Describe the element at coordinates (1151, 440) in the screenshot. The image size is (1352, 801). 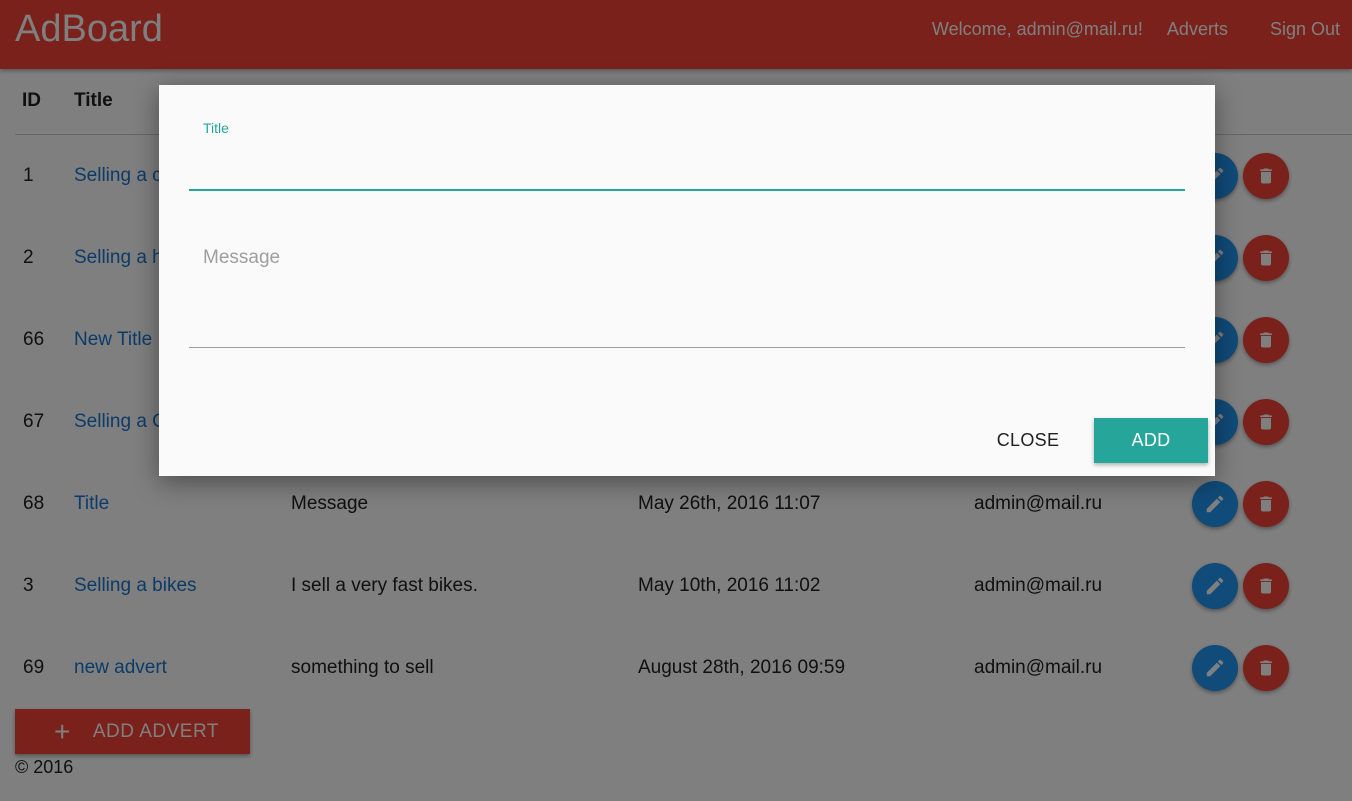
I see `add-button: ADD` at that location.